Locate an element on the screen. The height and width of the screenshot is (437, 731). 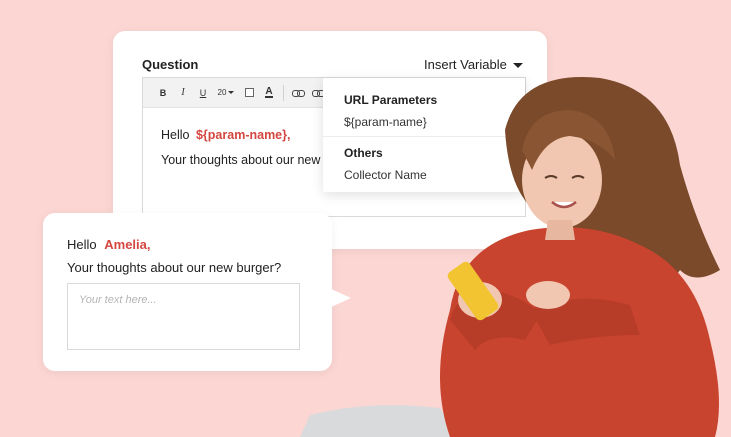
underline-button: U is located at coordinates (203, 93).